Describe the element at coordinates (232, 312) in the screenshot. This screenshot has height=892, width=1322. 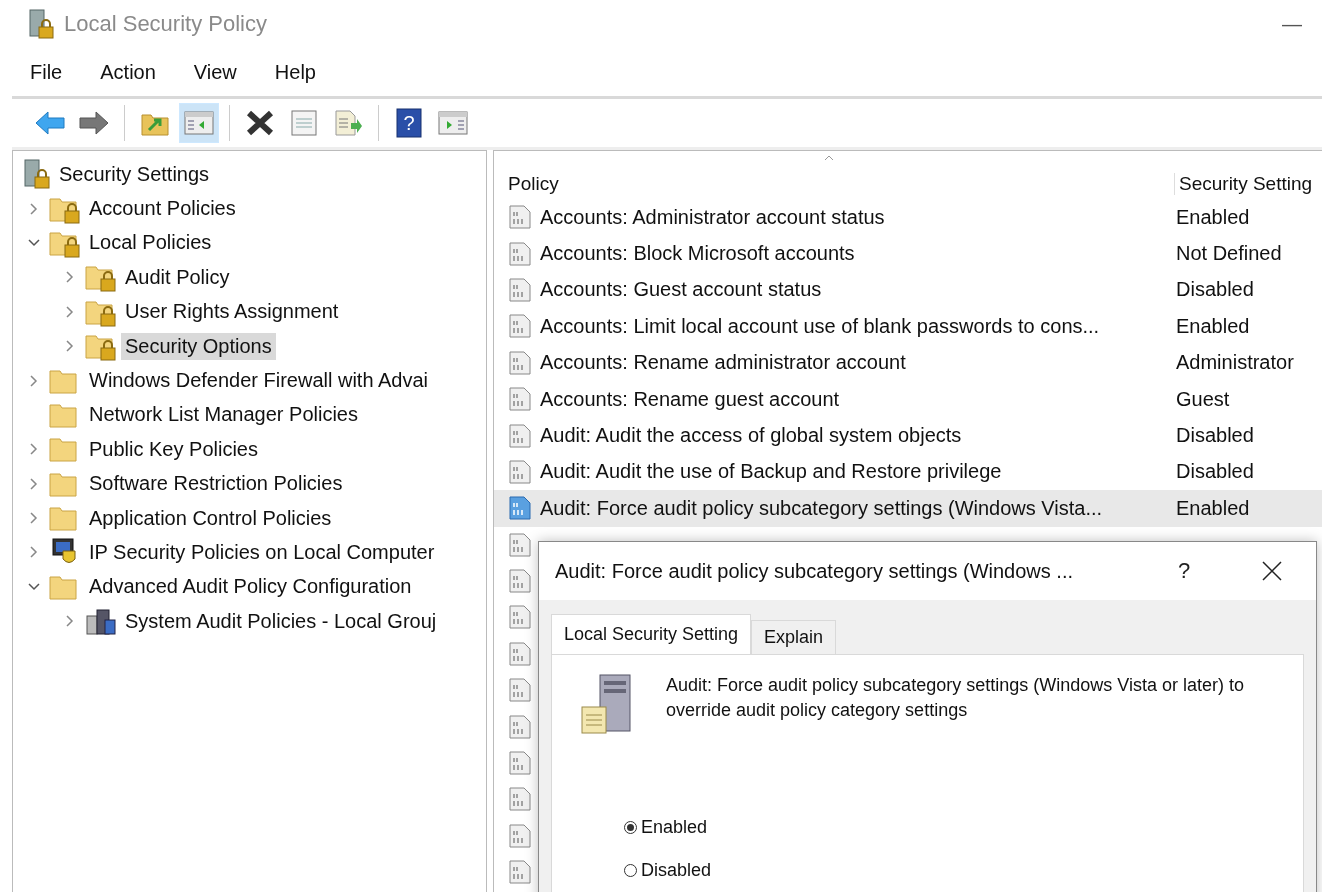
I see `tree-item: User Rights Assignment` at that location.